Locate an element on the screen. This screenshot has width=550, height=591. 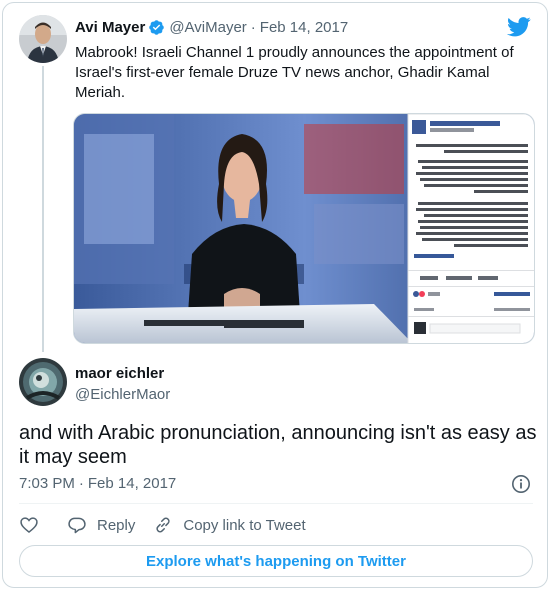
copy-link-button: Copy link to Tweet is located at coordinates (229, 525).